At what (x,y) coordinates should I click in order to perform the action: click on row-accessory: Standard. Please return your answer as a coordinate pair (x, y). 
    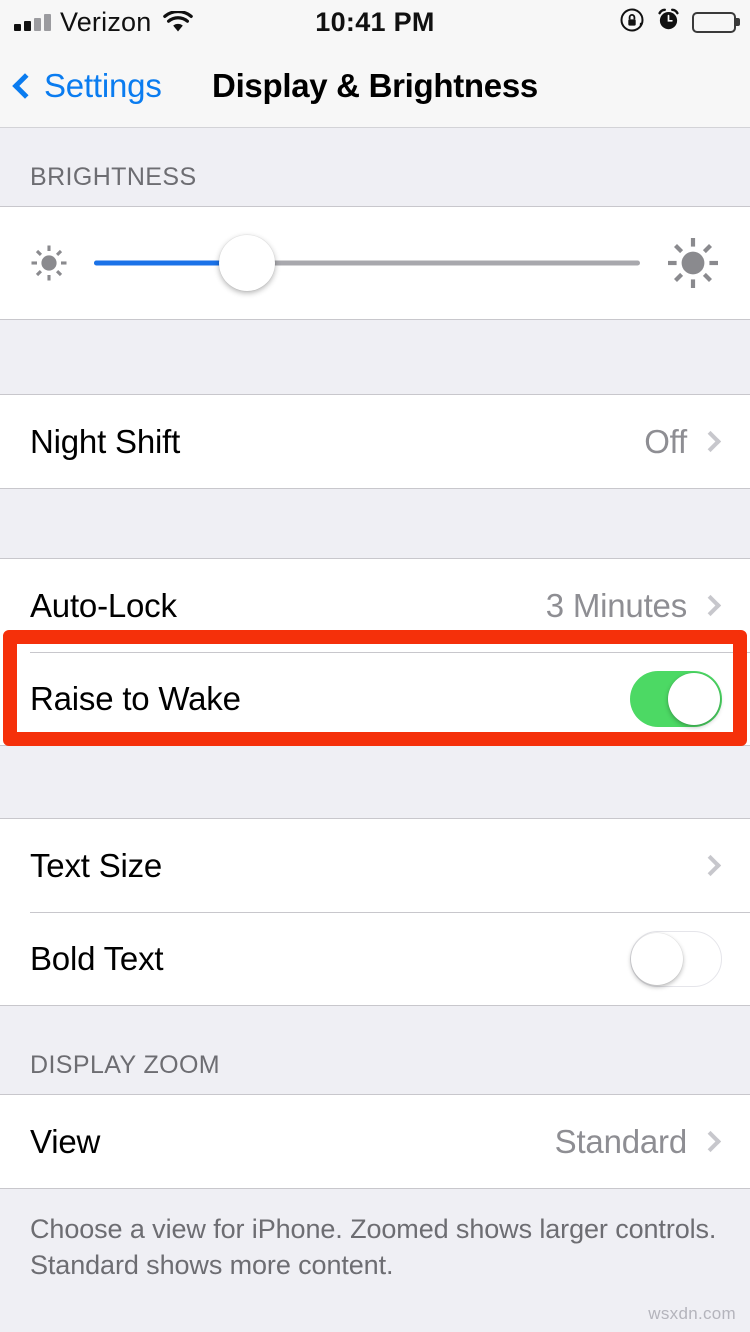
    Looking at the image, I should click on (638, 1142).